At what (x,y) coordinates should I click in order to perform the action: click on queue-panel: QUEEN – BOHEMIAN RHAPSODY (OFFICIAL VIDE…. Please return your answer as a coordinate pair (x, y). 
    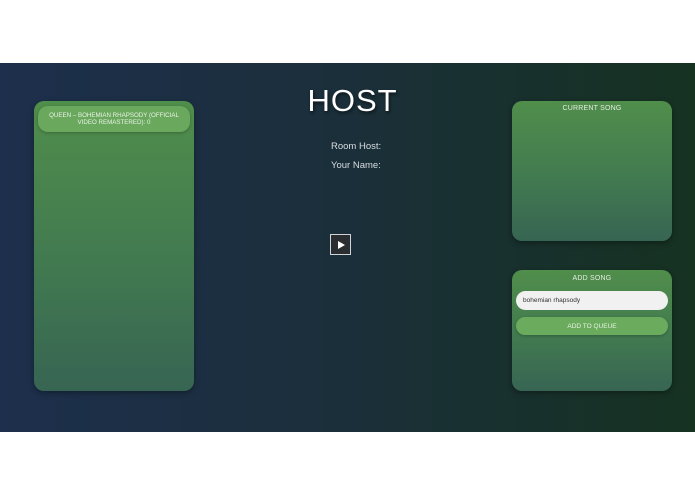
    Looking at the image, I should click on (114, 246).